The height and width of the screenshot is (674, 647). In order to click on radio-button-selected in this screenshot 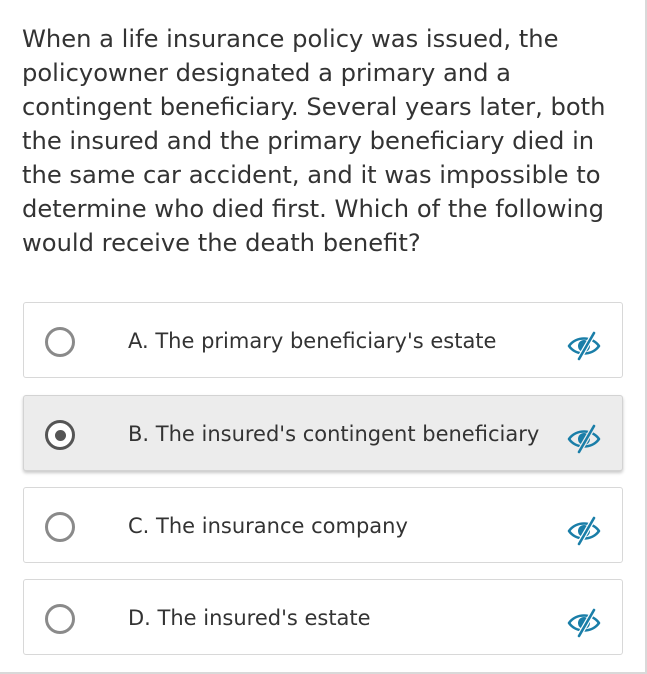, I will do `click(60, 435)`.